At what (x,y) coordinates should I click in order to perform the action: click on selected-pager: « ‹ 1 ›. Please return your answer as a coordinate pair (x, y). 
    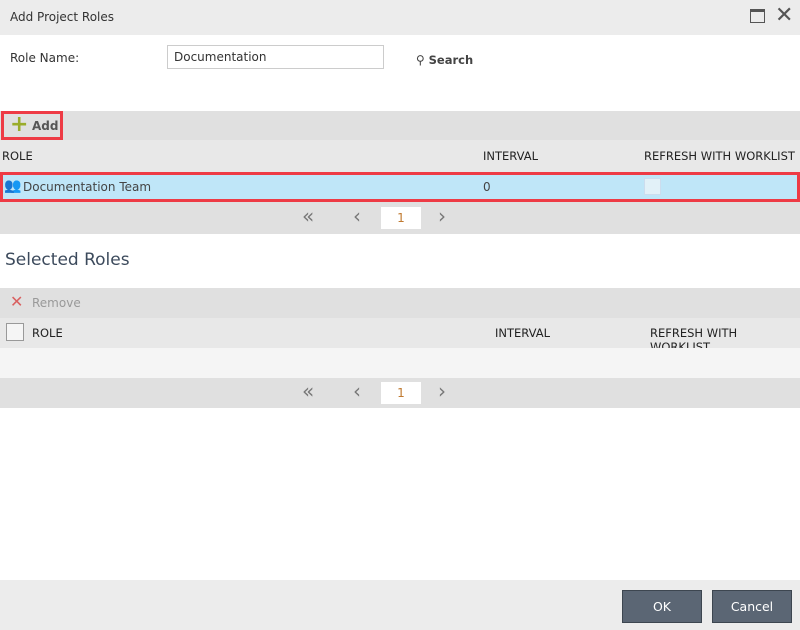
    Looking at the image, I should click on (400, 393).